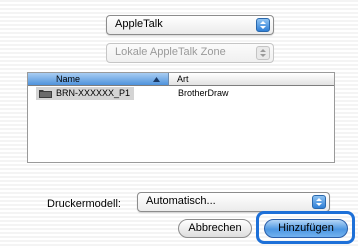  Describe the element at coordinates (93, 93) in the screenshot. I see `printer-name: BRN-XXXXXX_P1` at that location.